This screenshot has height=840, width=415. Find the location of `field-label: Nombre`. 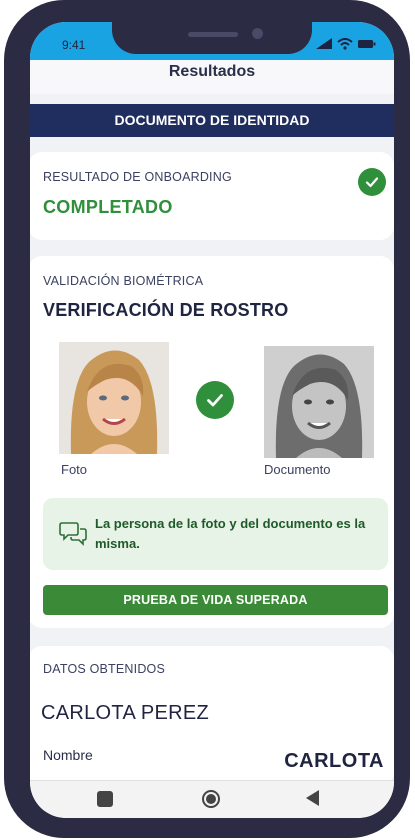

field-label: Nombre is located at coordinates (68, 755).